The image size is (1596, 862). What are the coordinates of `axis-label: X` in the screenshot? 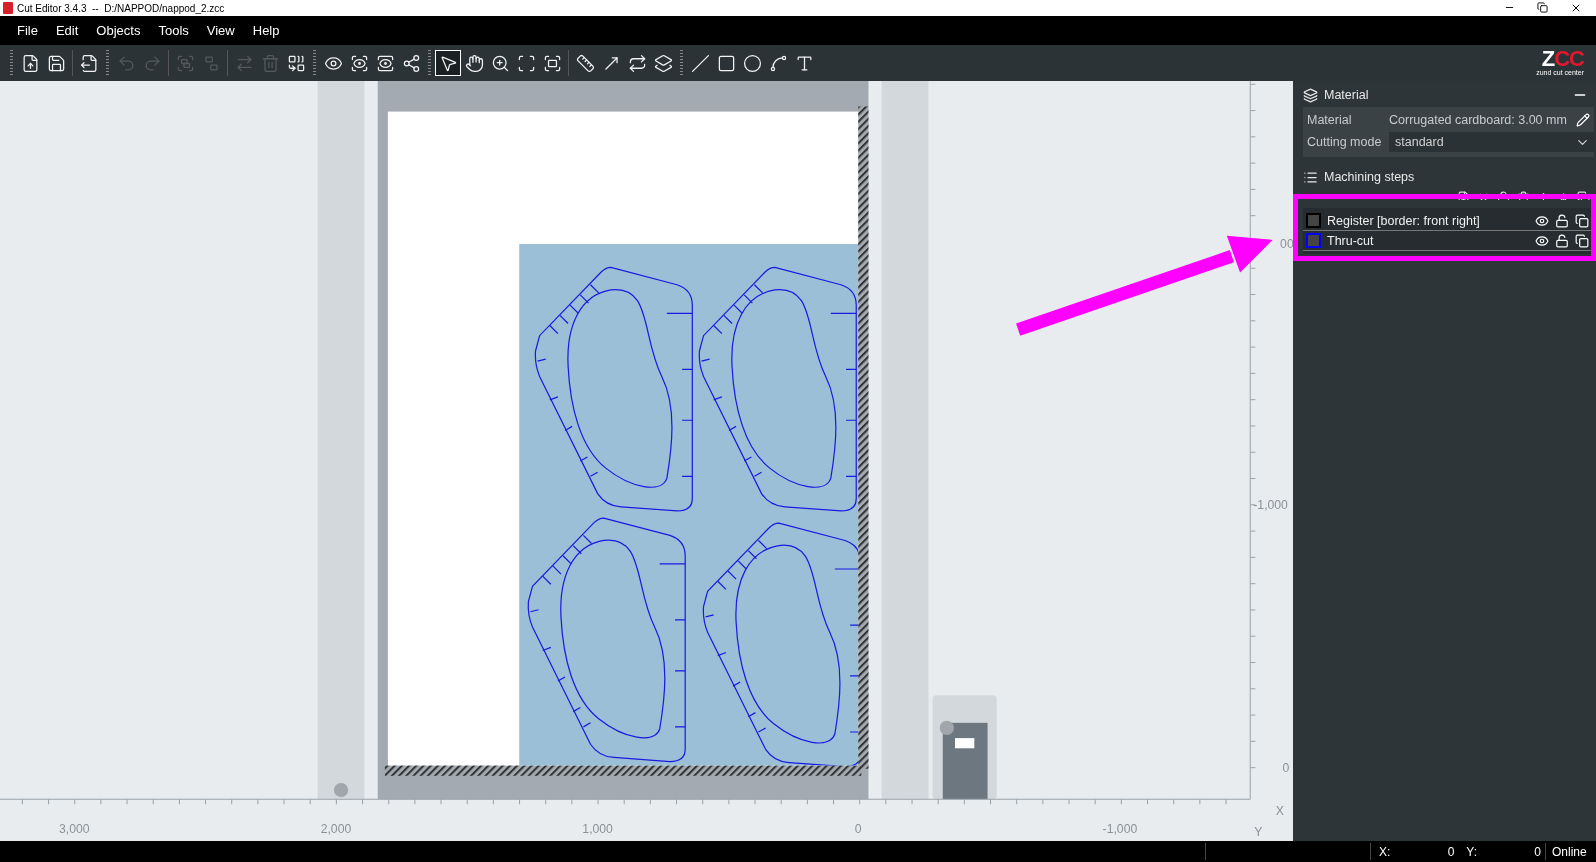 It's located at (1279, 810).